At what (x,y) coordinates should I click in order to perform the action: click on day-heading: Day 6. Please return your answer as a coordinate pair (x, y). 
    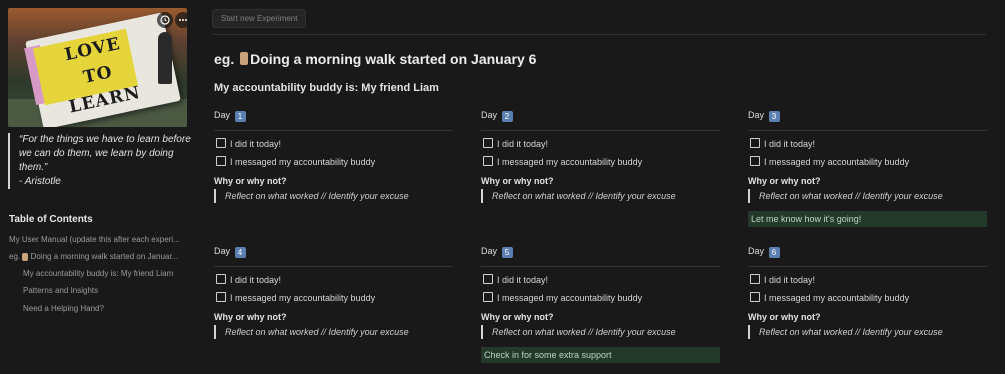
    Looking at the image, I should click on (764, 252).